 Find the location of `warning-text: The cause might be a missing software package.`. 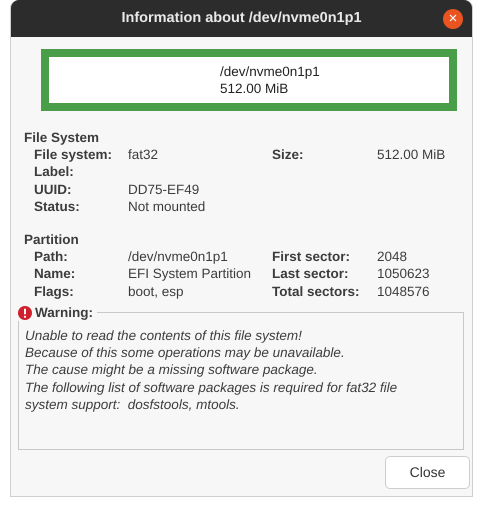

warning-text: The cause might be a missing software package. is located at coordinates (171, 370).